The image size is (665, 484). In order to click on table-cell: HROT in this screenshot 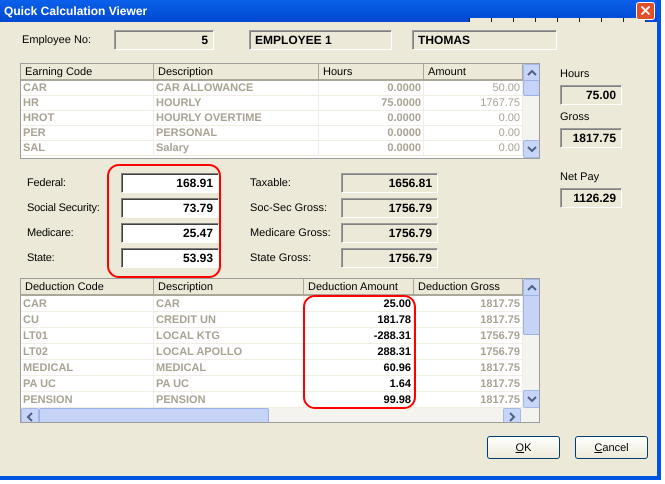, I will do `click(87, 118)`.